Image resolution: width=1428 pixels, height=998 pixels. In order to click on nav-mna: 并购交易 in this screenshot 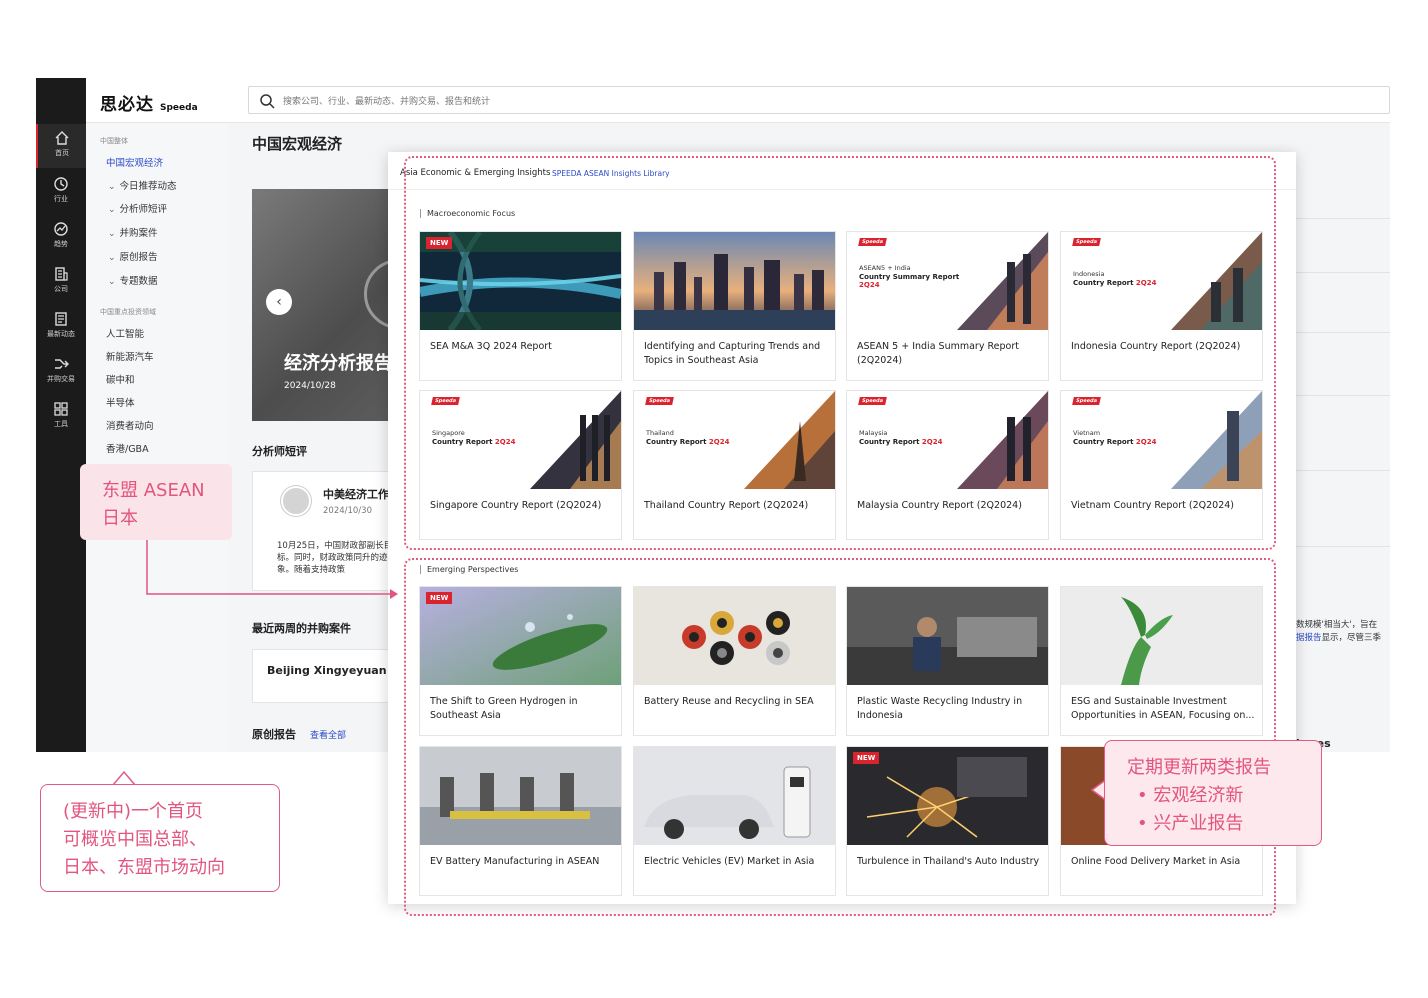, I will do `click(61, 372)`.